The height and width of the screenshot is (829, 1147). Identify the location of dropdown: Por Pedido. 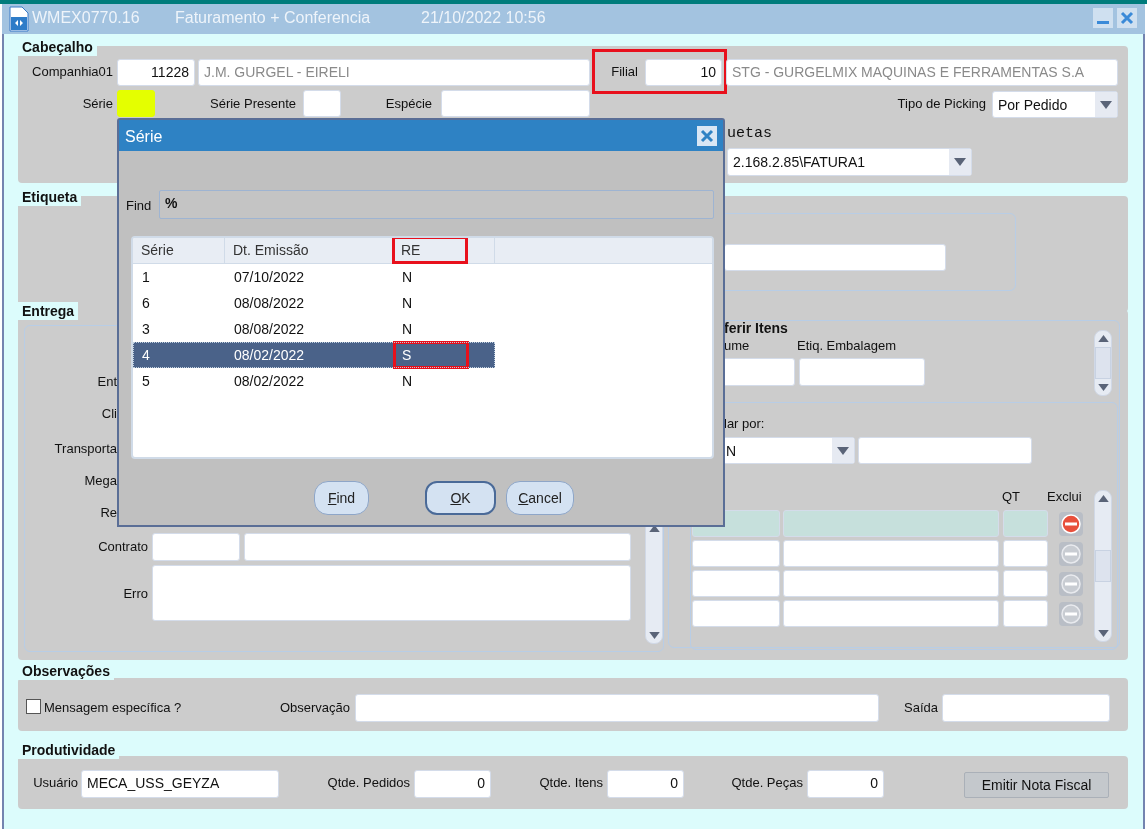
(1055, 104).